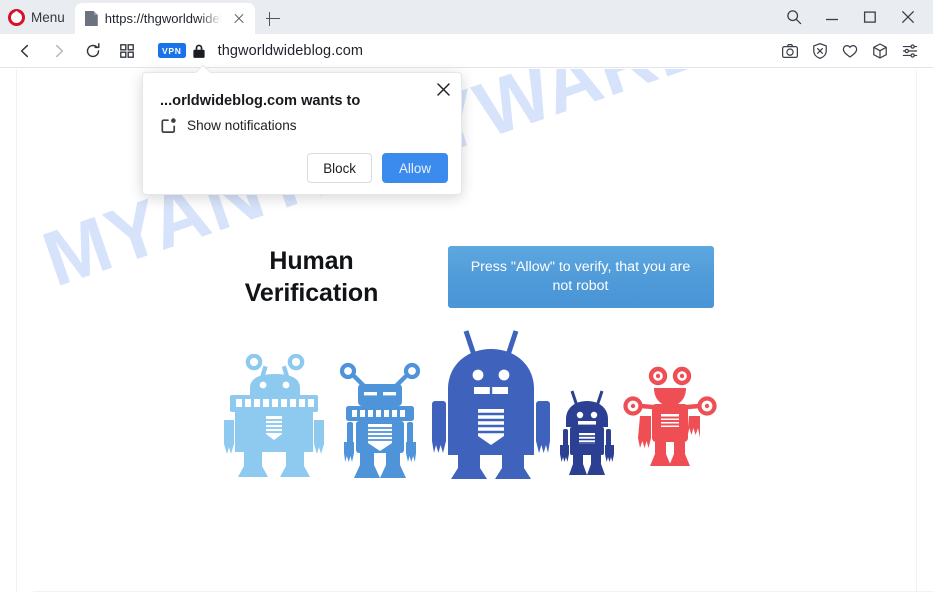  Describe the element at coordinates (91, 18) in the screenshot. I see `page-icon` at that location.